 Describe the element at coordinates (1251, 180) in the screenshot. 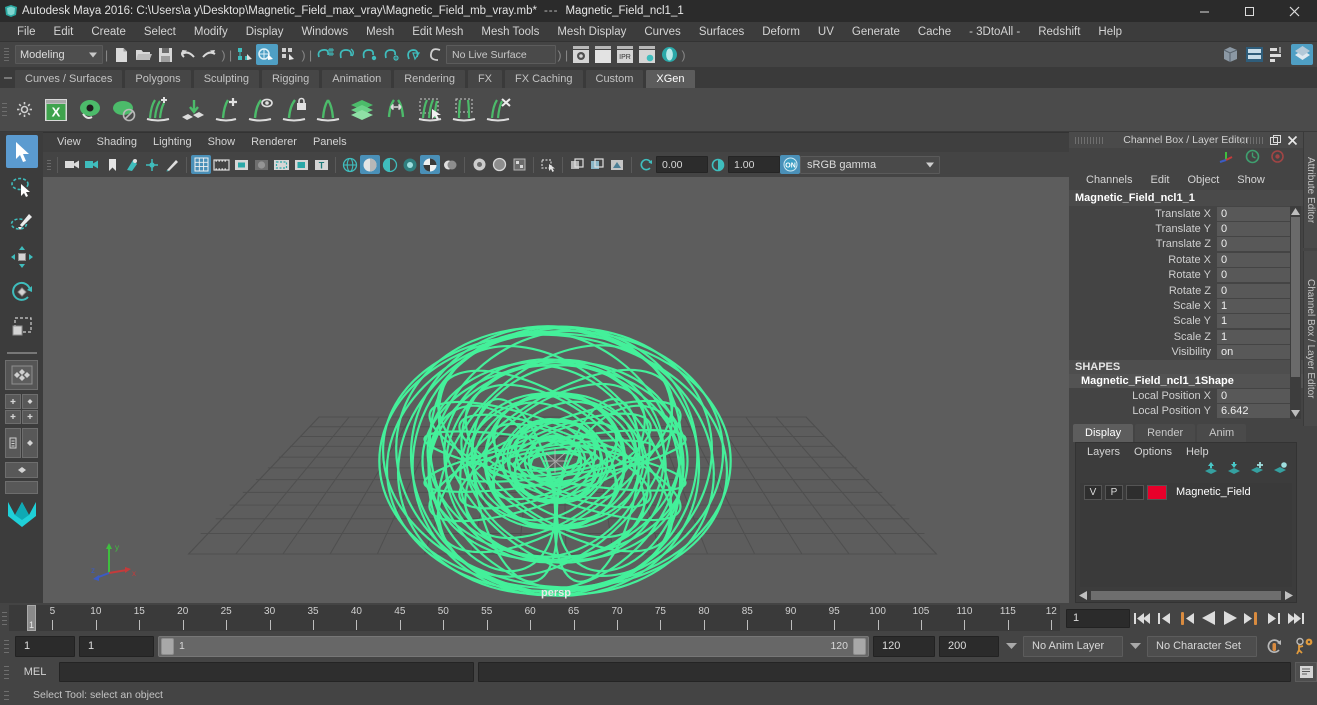

I see `channel-box-menu-show: Show` at that location.